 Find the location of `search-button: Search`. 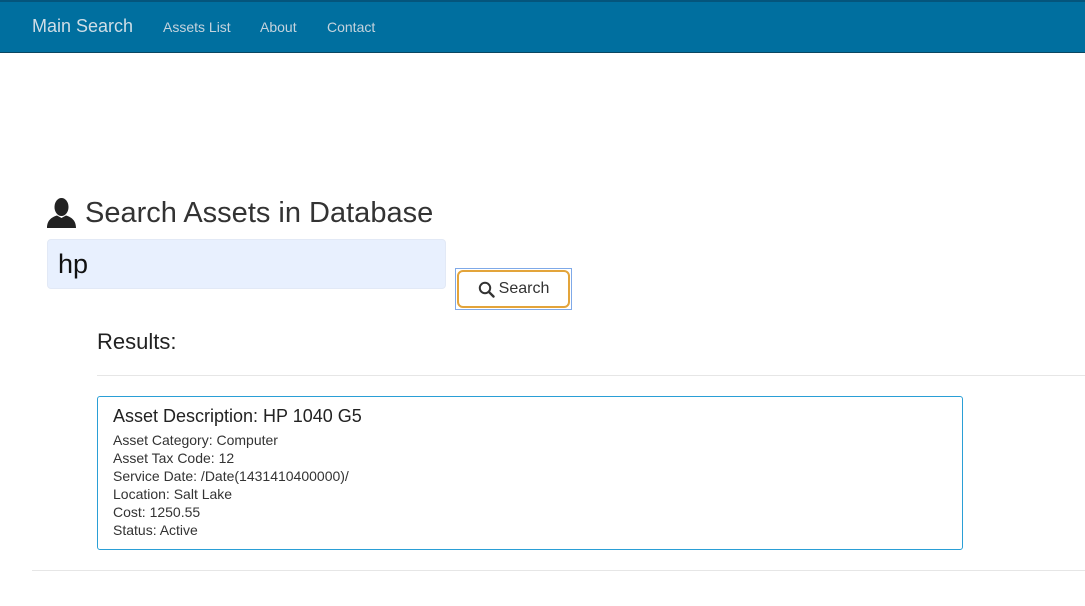

search-button: Search is located at coordinates (513, 289).